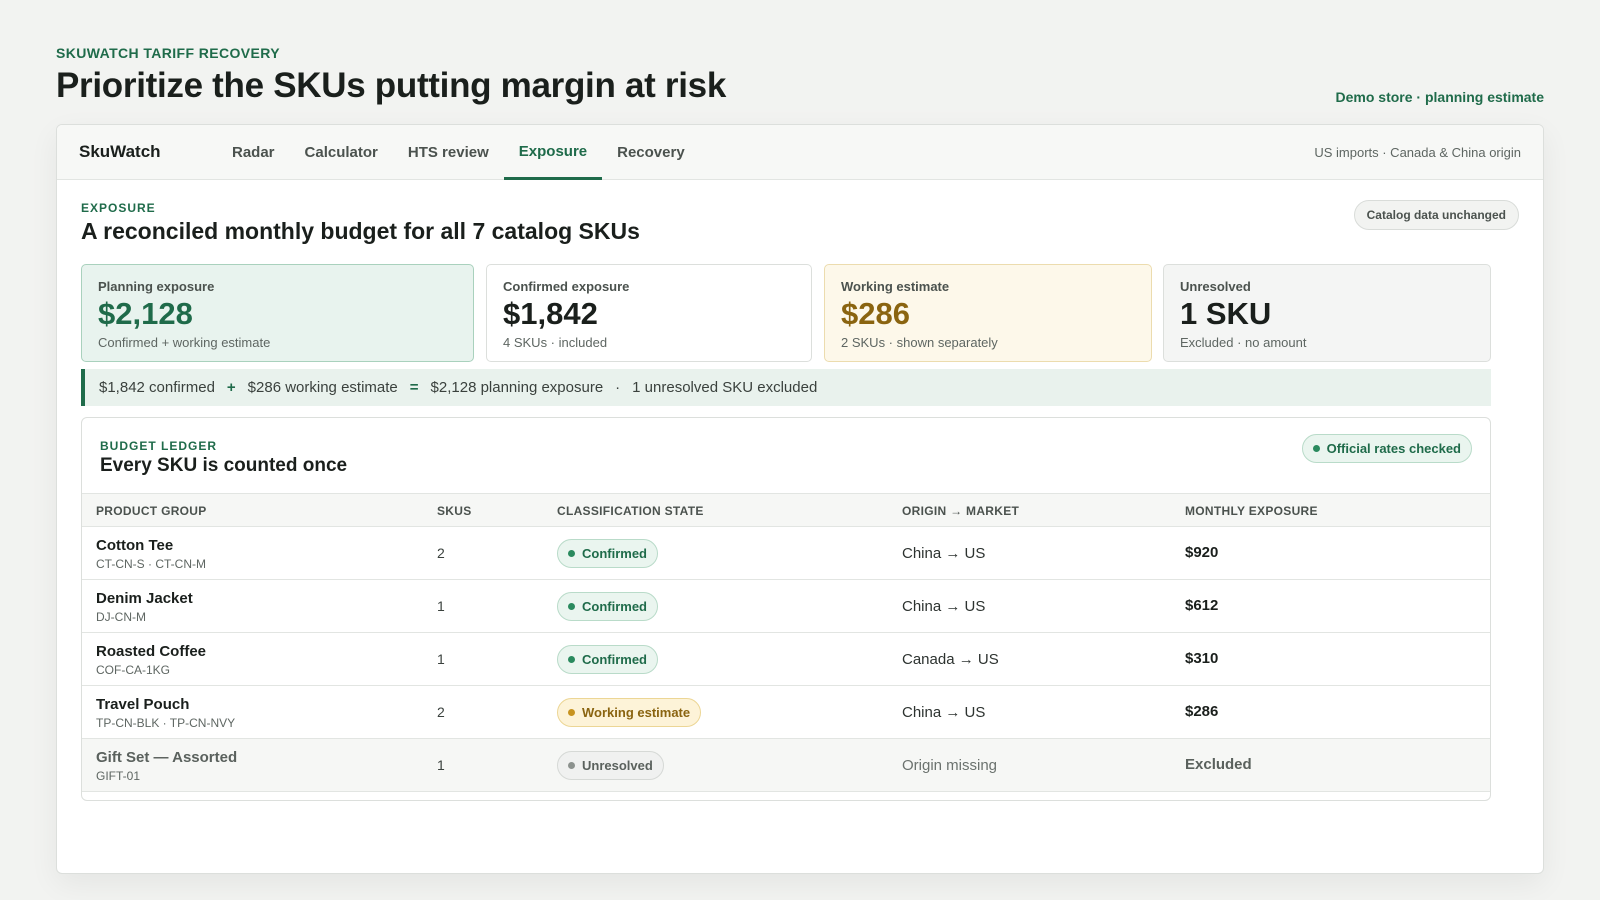 The height and width of the screenshot is (900, 1600). Describe the element at coordinates (725, 387) in the screenshot. I see `formula-excluded: 1 unresolved SKU excluded` at that location.